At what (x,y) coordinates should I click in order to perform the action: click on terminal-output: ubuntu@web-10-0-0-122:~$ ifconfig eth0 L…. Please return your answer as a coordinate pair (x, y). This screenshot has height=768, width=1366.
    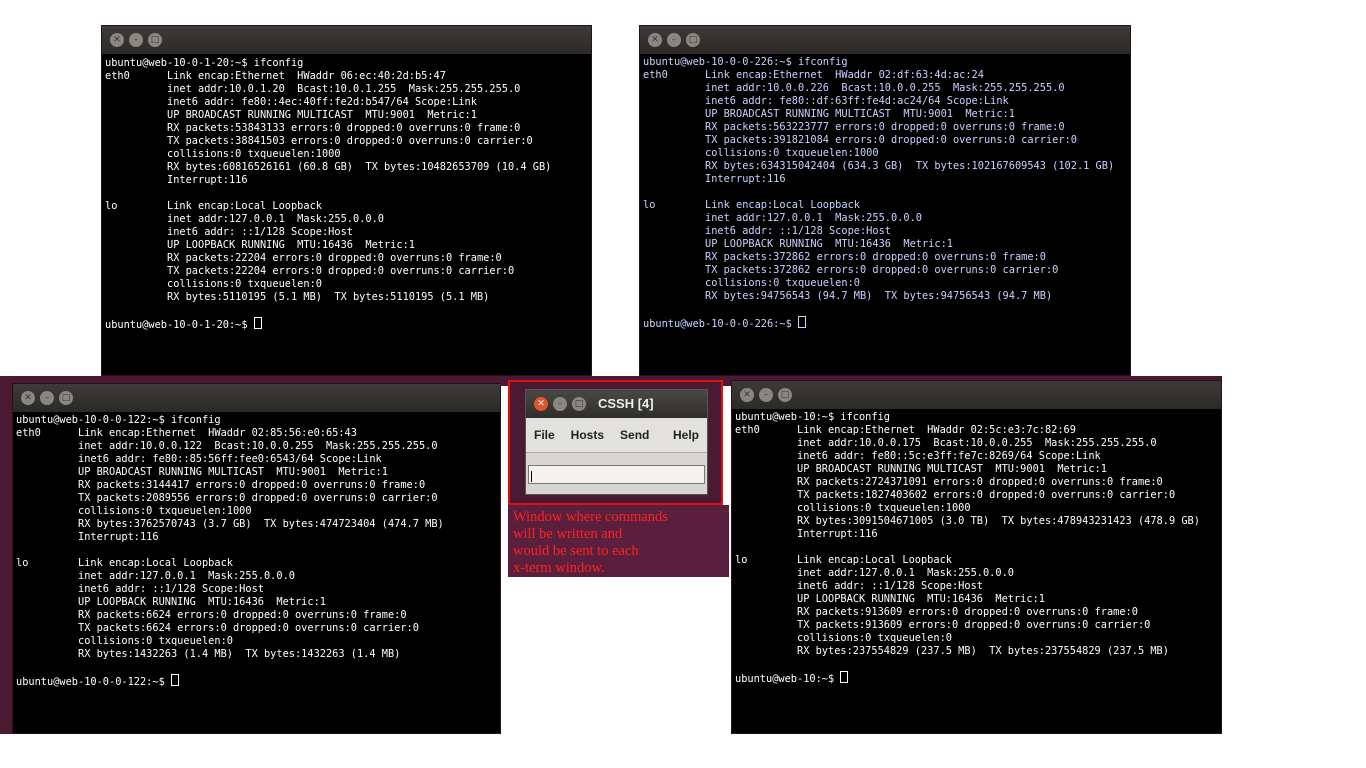
    Looking at the image, I should click on (256, 550).